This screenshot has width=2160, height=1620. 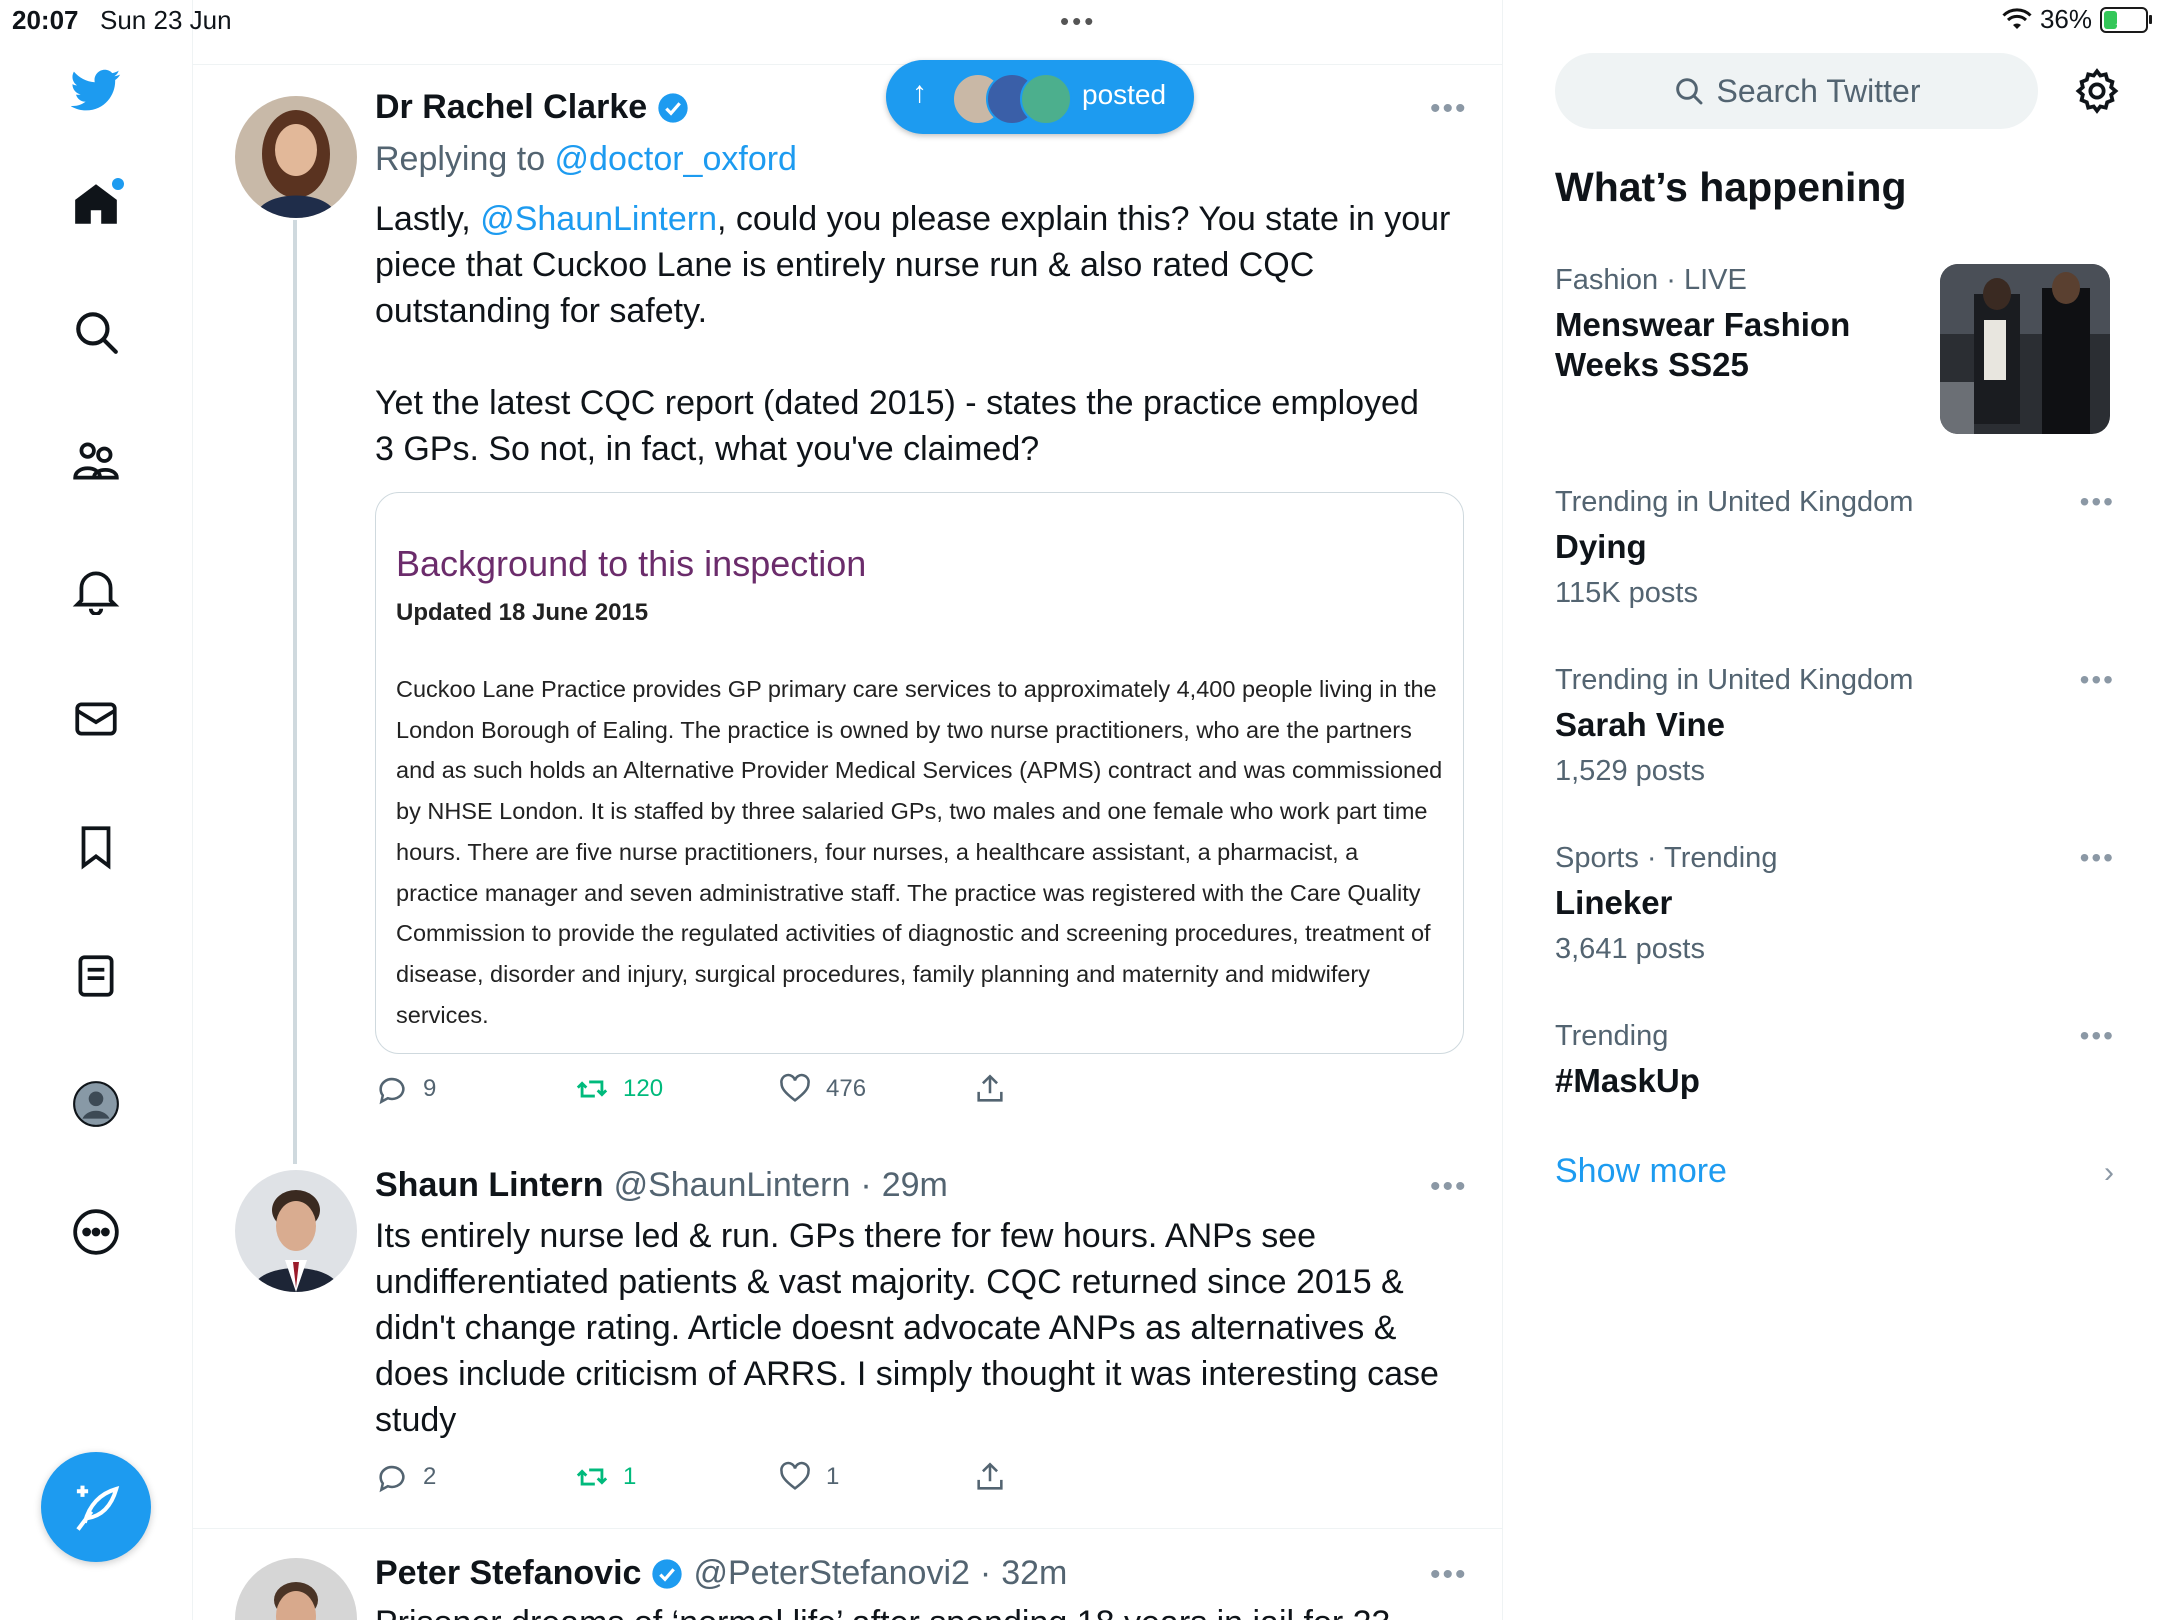 I want to click on trend-item: Trending #MaskUp •••, so click(x=1835, y=1060).